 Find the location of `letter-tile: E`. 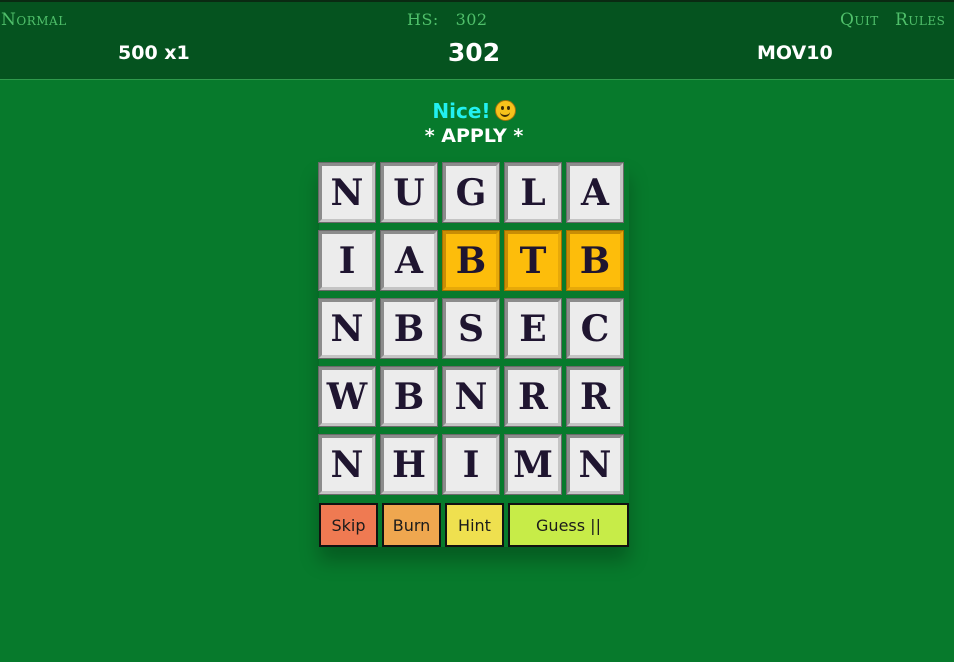

letter-tile: E is located at coordinates (533, 328).